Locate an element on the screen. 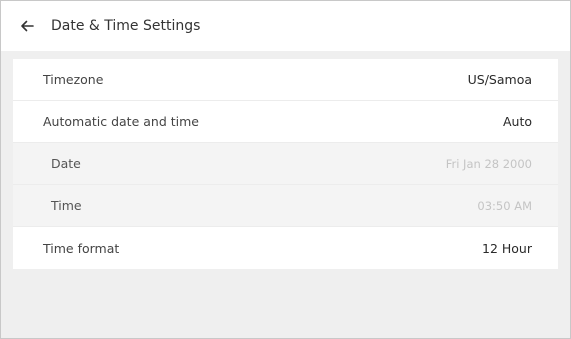  setting-row-date: Date Fri Jan 28 2000 is located at coordinates (285, 164).